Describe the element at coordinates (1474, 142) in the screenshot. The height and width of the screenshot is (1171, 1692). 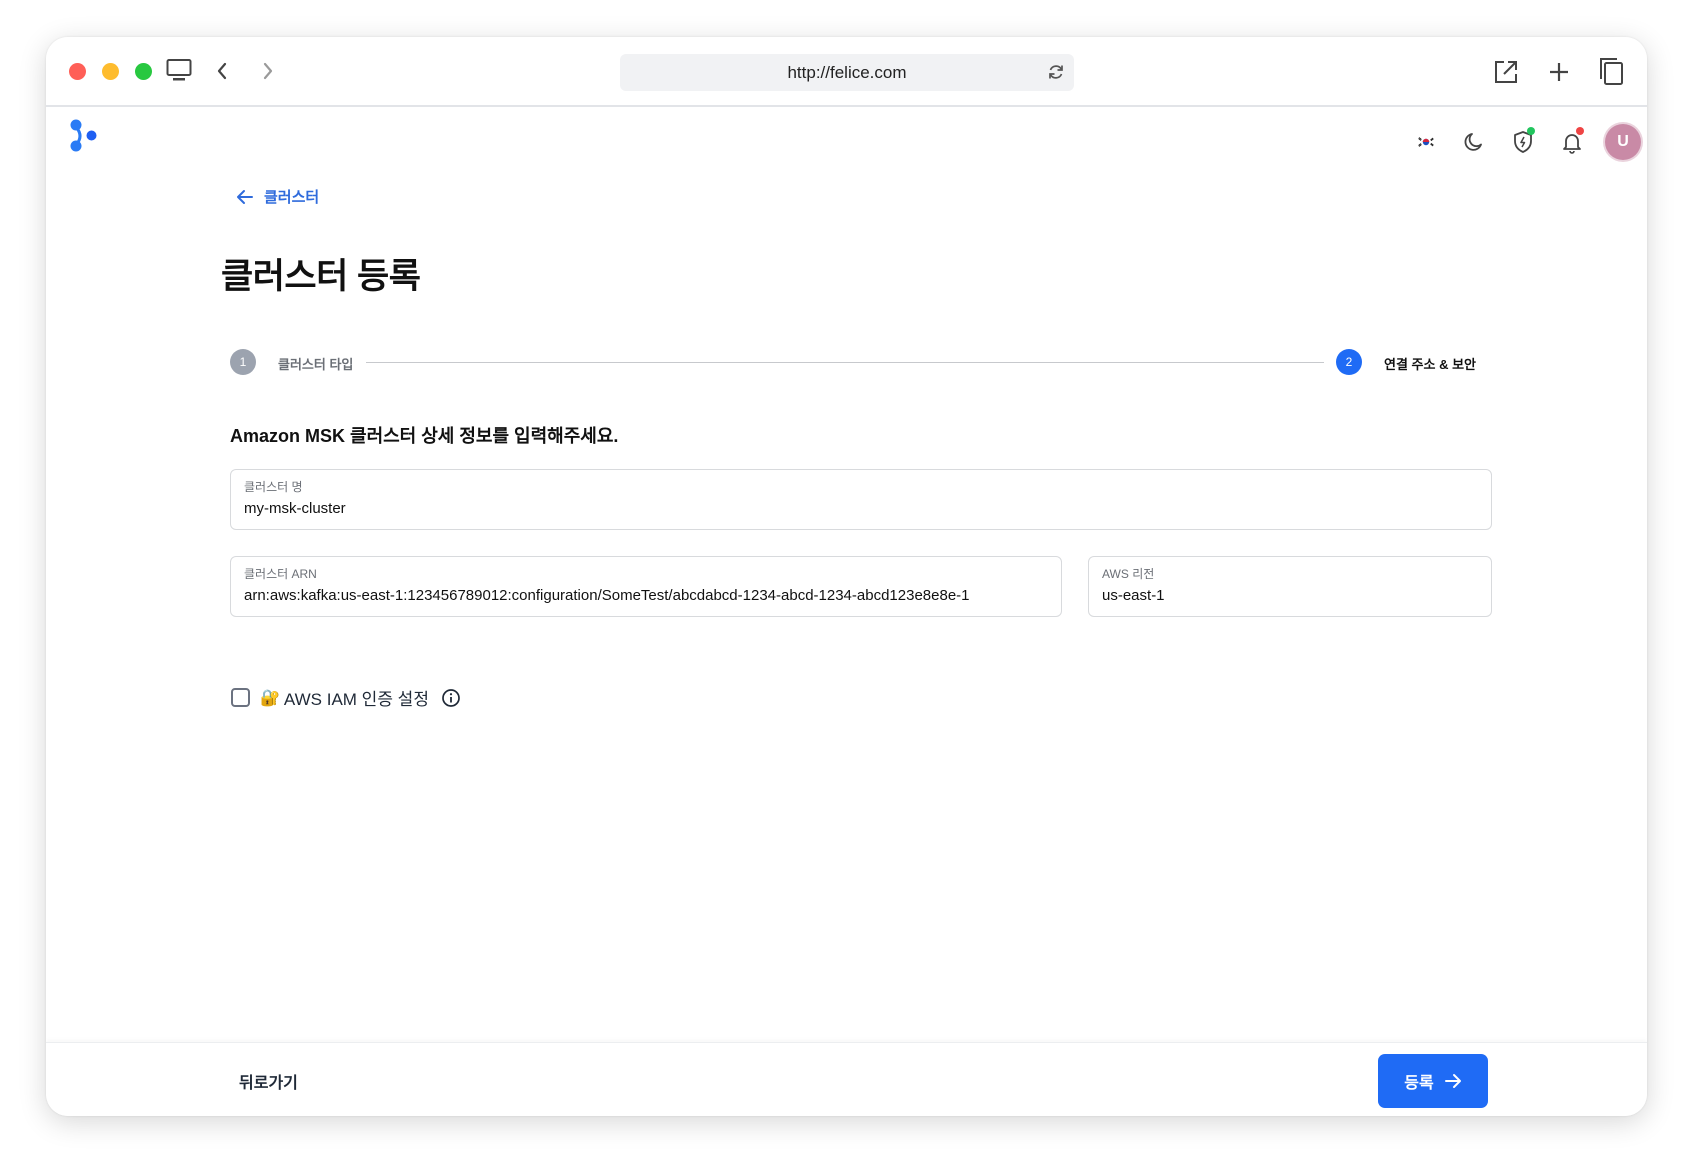
I see `dark-mode-moon-icon` at that location.